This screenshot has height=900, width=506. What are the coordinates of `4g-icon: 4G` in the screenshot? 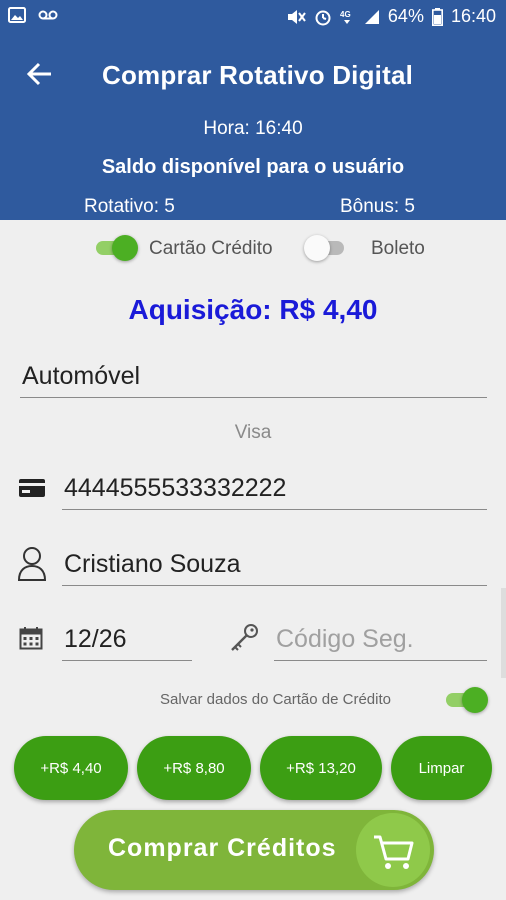 It's located at (345, 17).